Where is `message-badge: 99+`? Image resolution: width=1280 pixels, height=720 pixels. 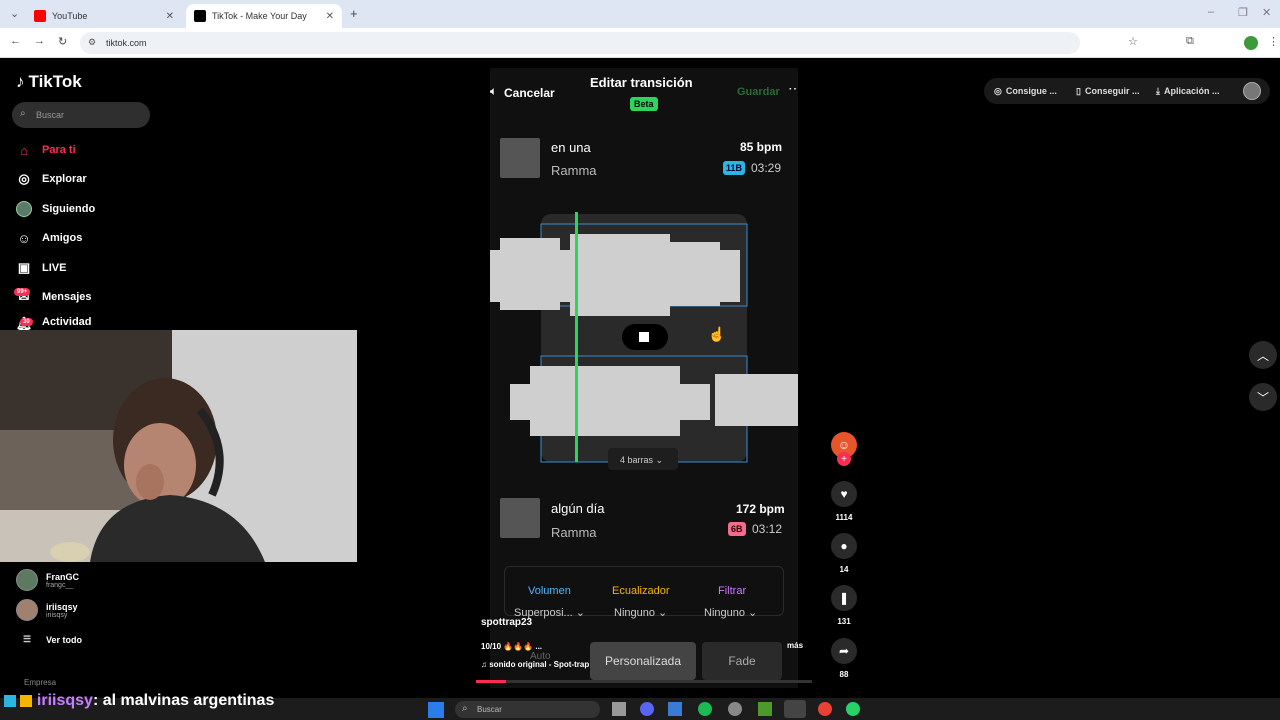
message-badge: 99+ is located at coordinates (22, 292).